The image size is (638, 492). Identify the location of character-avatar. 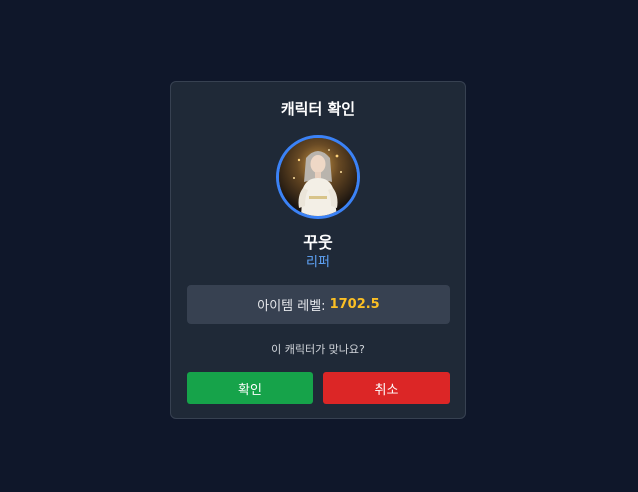
(318, 177).